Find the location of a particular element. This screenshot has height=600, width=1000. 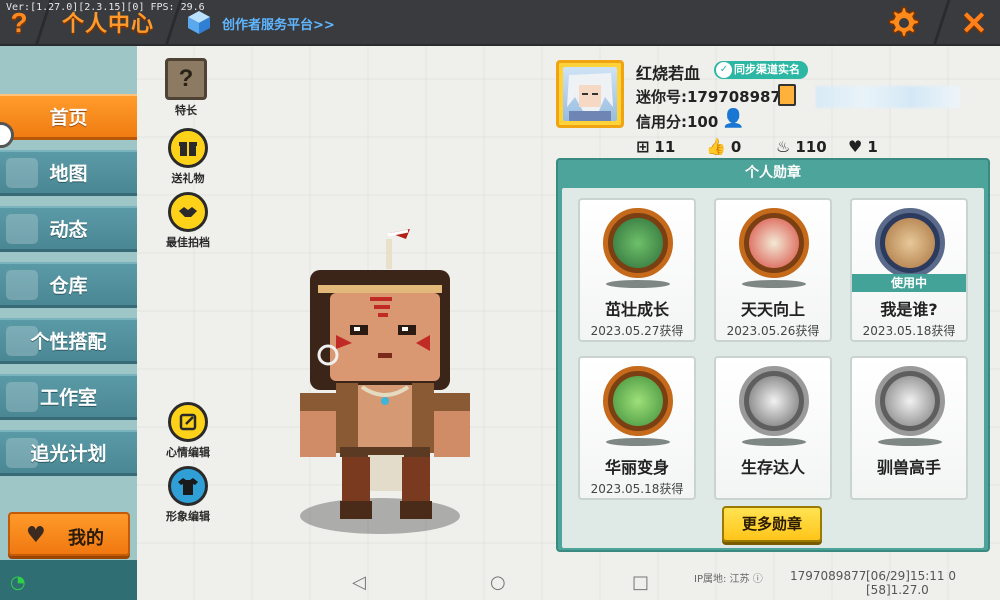

player-character is located at coordinates (380, 377).